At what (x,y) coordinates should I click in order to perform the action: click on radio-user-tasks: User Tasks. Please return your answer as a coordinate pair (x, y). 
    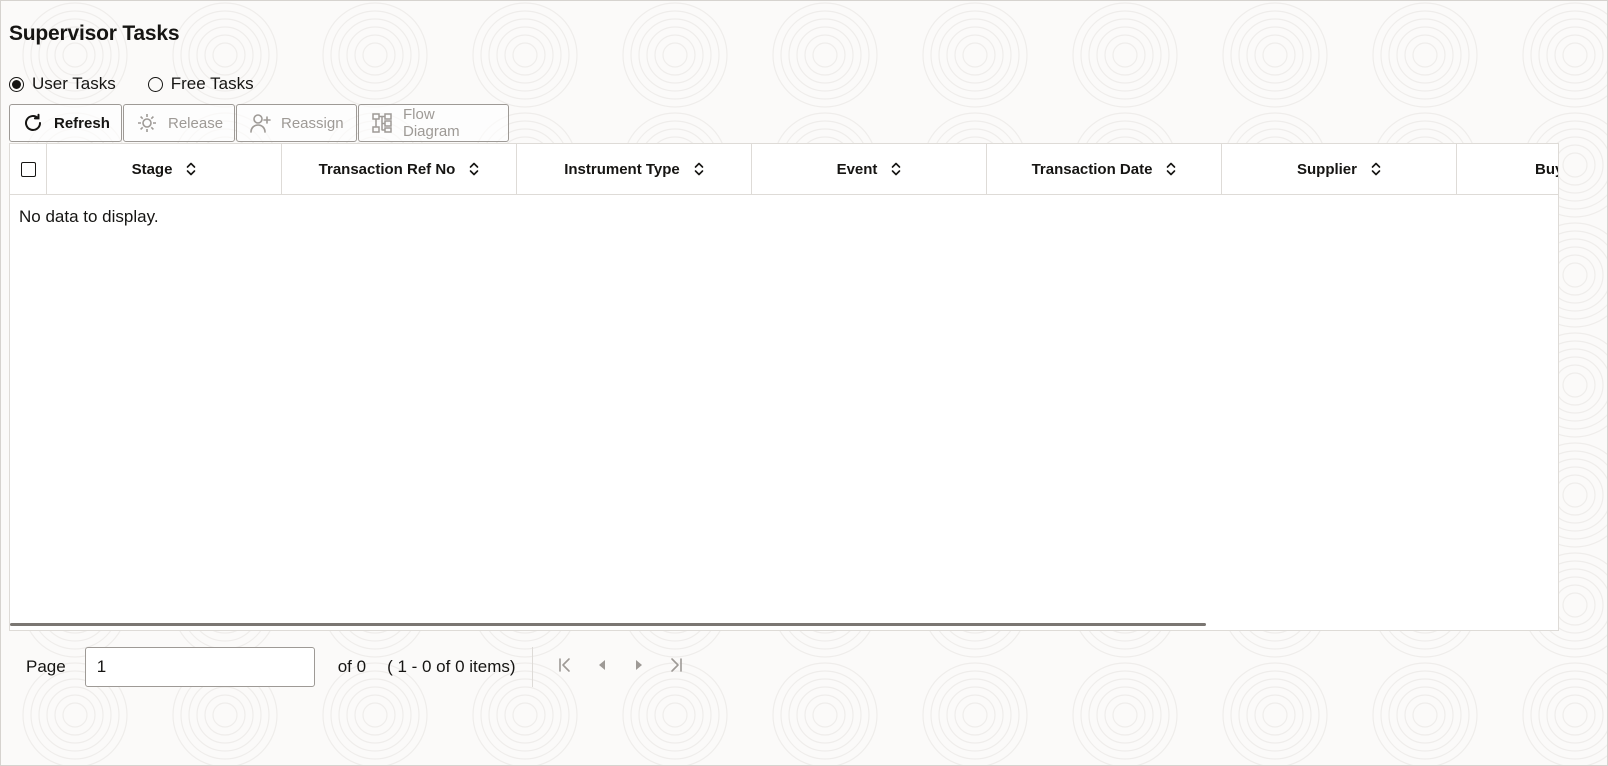
    Looking at the image, I should click on (62, 84).